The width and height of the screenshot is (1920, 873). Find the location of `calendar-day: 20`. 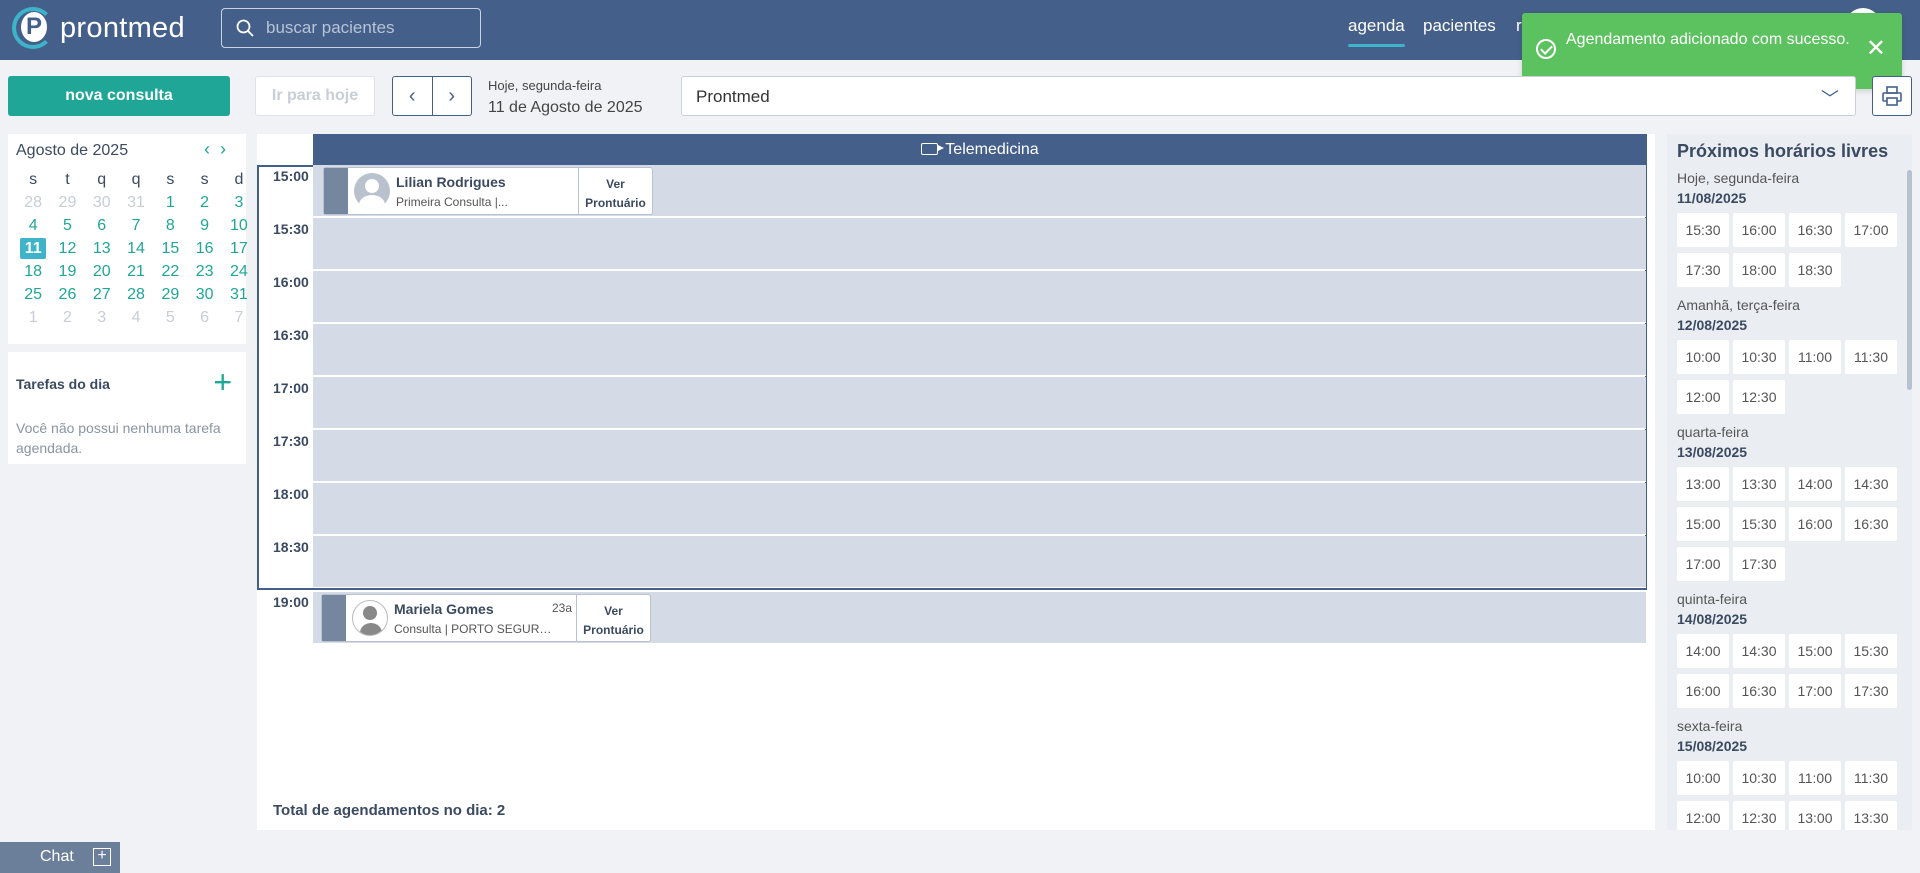

calendar-day: 20 is located at coordinates (102, 271).